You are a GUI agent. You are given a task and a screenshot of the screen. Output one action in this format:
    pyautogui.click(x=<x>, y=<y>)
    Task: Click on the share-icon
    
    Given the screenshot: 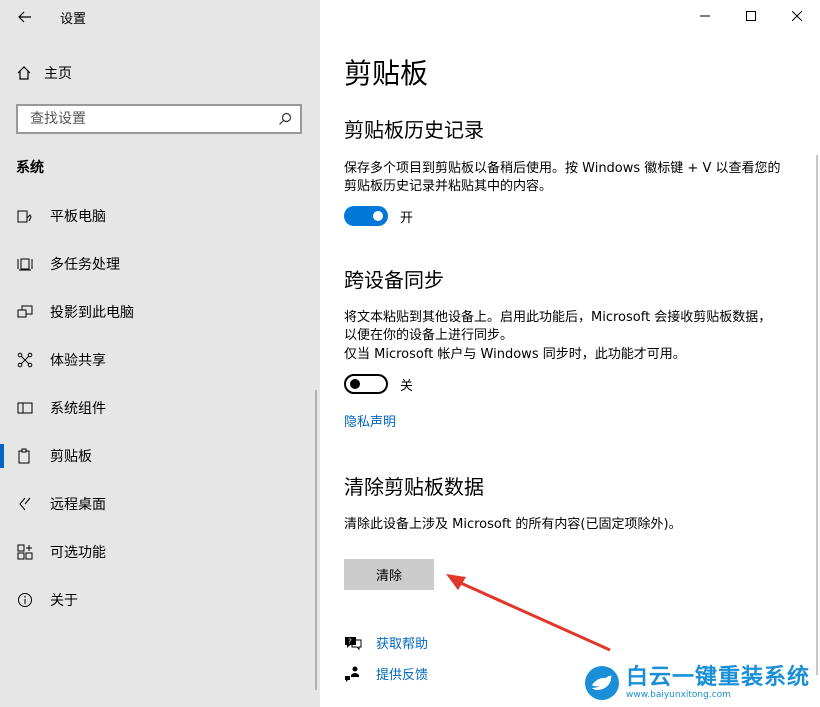 What is the action you would take?
    pyautogui.click(x=25, y=360)
    